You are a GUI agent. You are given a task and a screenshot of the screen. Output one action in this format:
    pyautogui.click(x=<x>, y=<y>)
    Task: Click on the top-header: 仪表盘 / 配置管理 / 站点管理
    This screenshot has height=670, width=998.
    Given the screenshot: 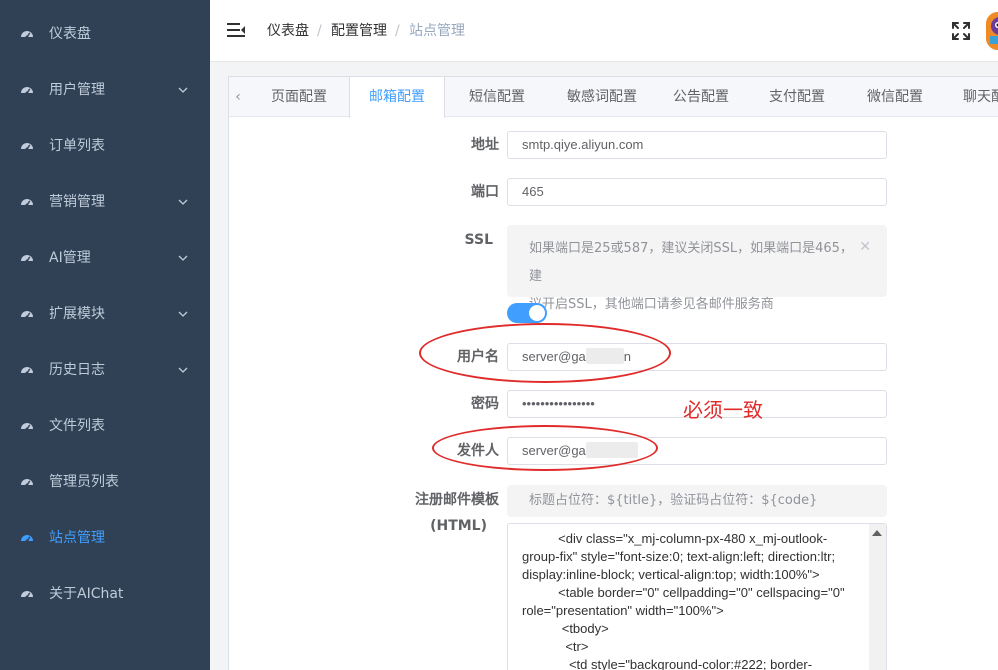 What is the action you would take?
    pyautogui.click(x=604, y=31)
    